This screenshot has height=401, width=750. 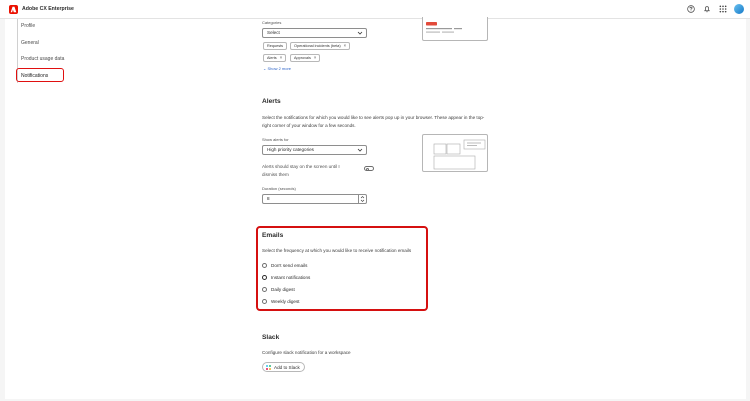 I want to click on radio-dont-send-emails, so click(x=264, y=265).